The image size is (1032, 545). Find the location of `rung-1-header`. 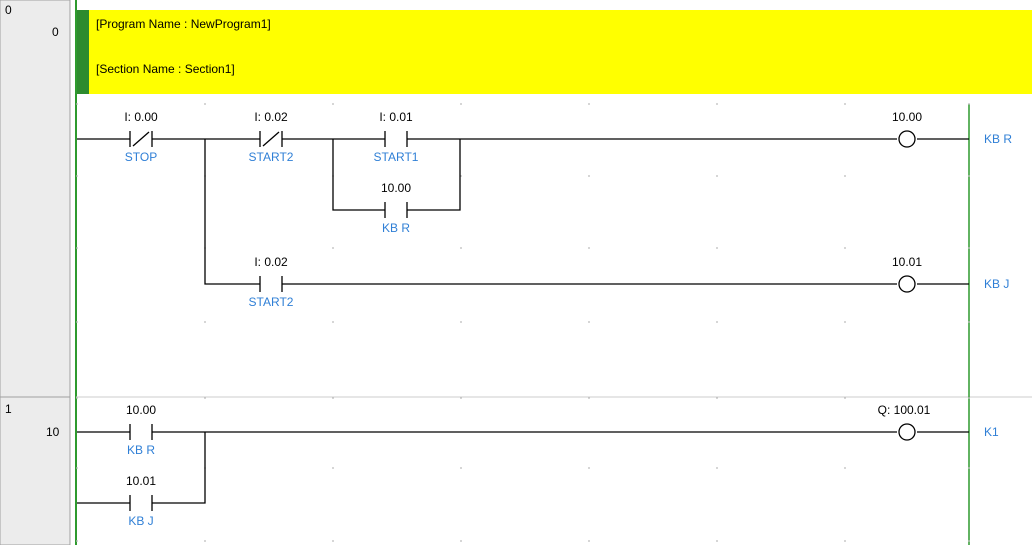

rung-1-header is located at coordinates (35, 470).